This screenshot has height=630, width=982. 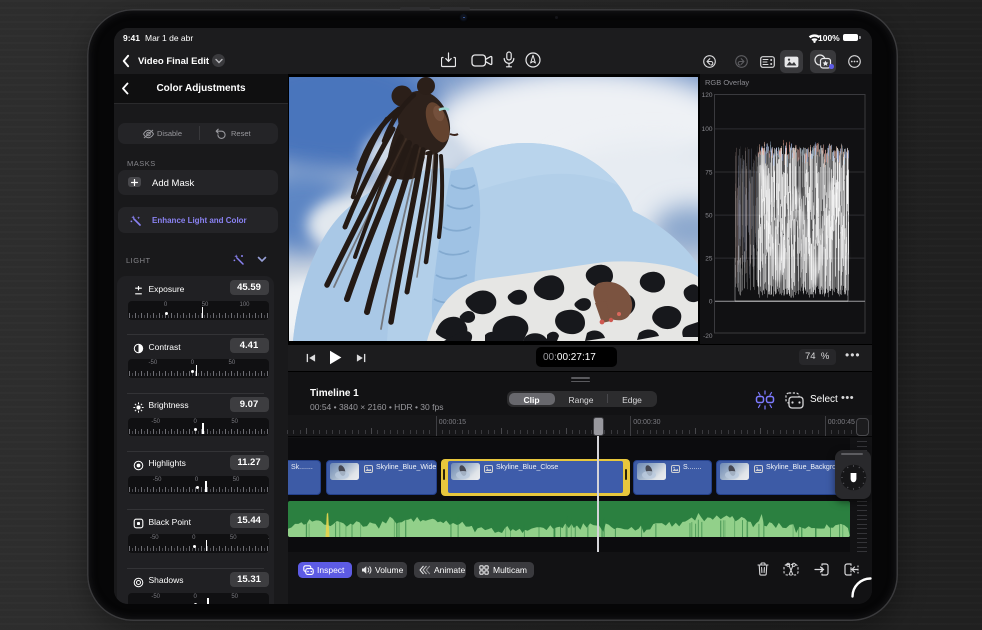 What do you see at coordinates (707, 129) in the screenshot?
I see `svg-text: 100` at bounding box center [707, 129].